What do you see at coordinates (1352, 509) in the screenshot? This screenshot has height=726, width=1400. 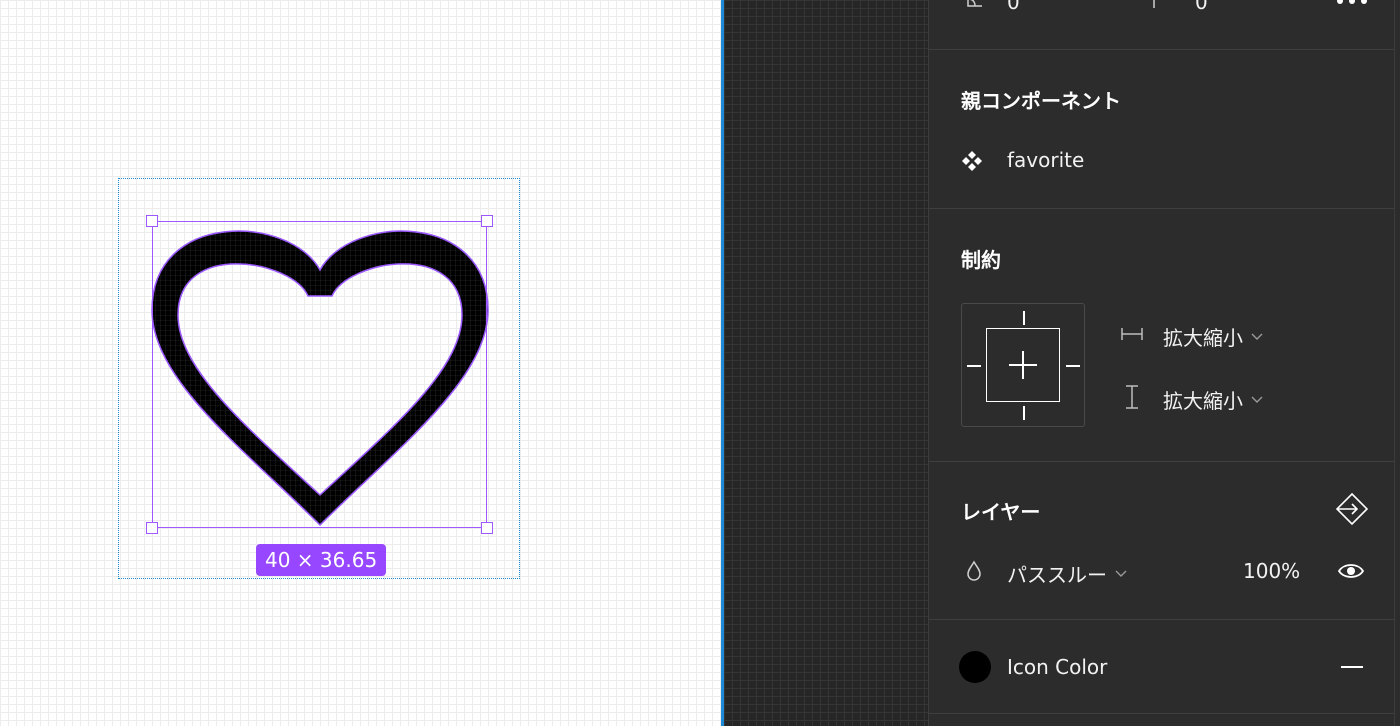 I see `select-matching-layers-icon` at bounding box center [1352, 509].